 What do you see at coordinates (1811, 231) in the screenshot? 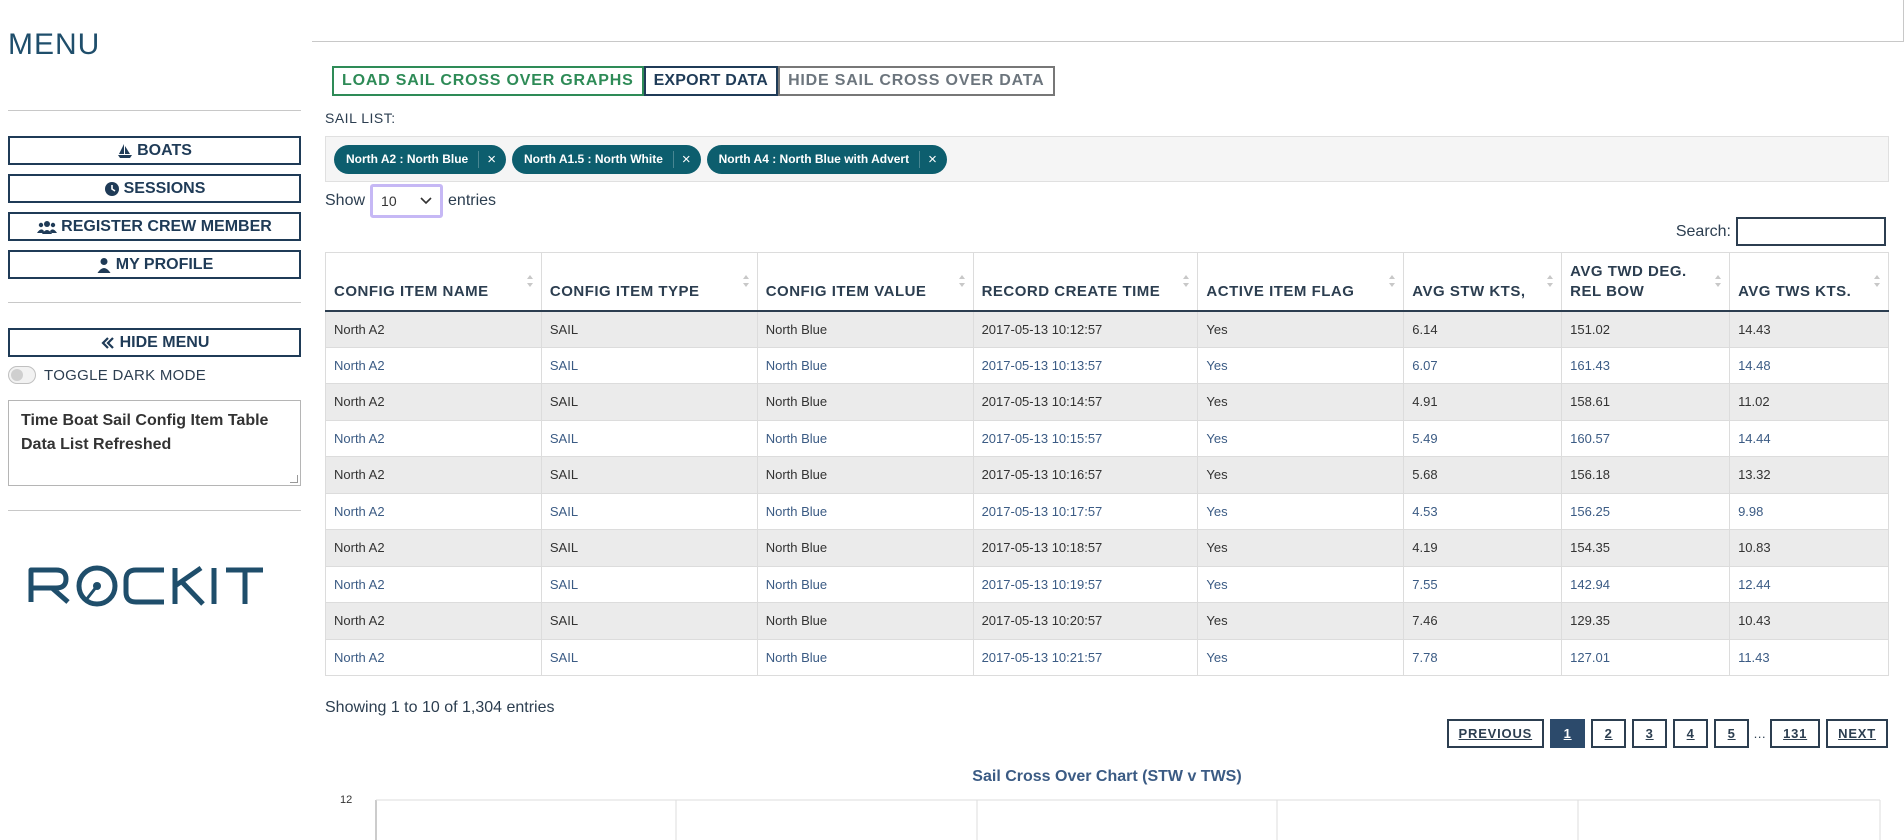
I see `search-input` at bounding box center [1811, 231].